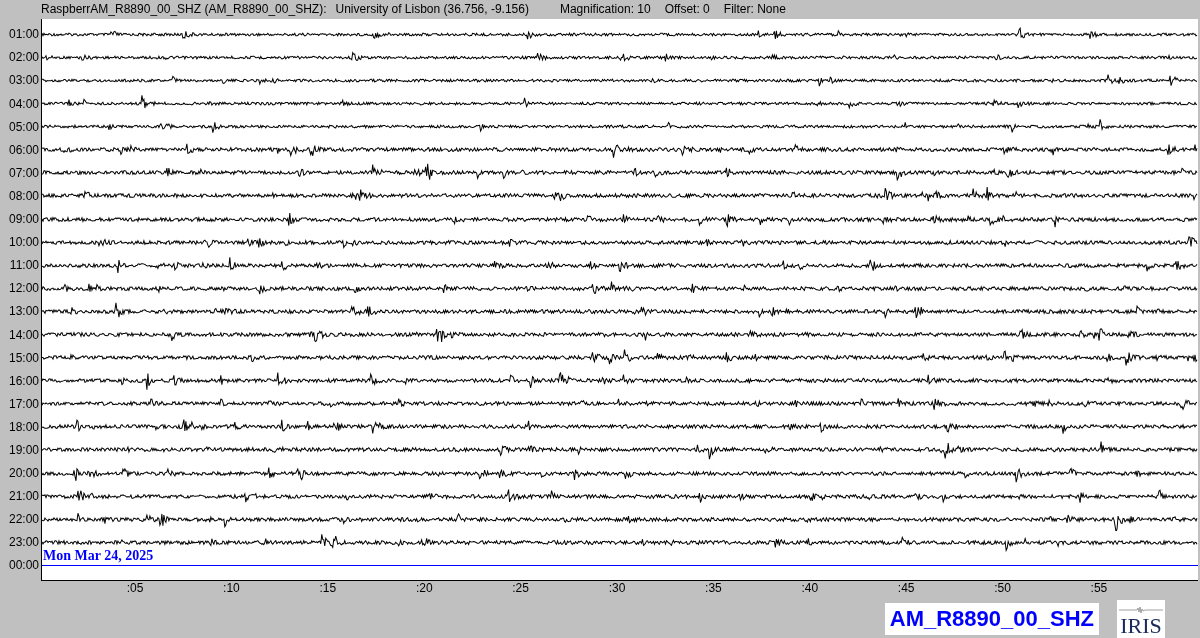 This screenshot has height=638, width=1200. Describe the element at coordinates (617, 588) in the screenshot. I see `minute-tick-label: :30` at that location.